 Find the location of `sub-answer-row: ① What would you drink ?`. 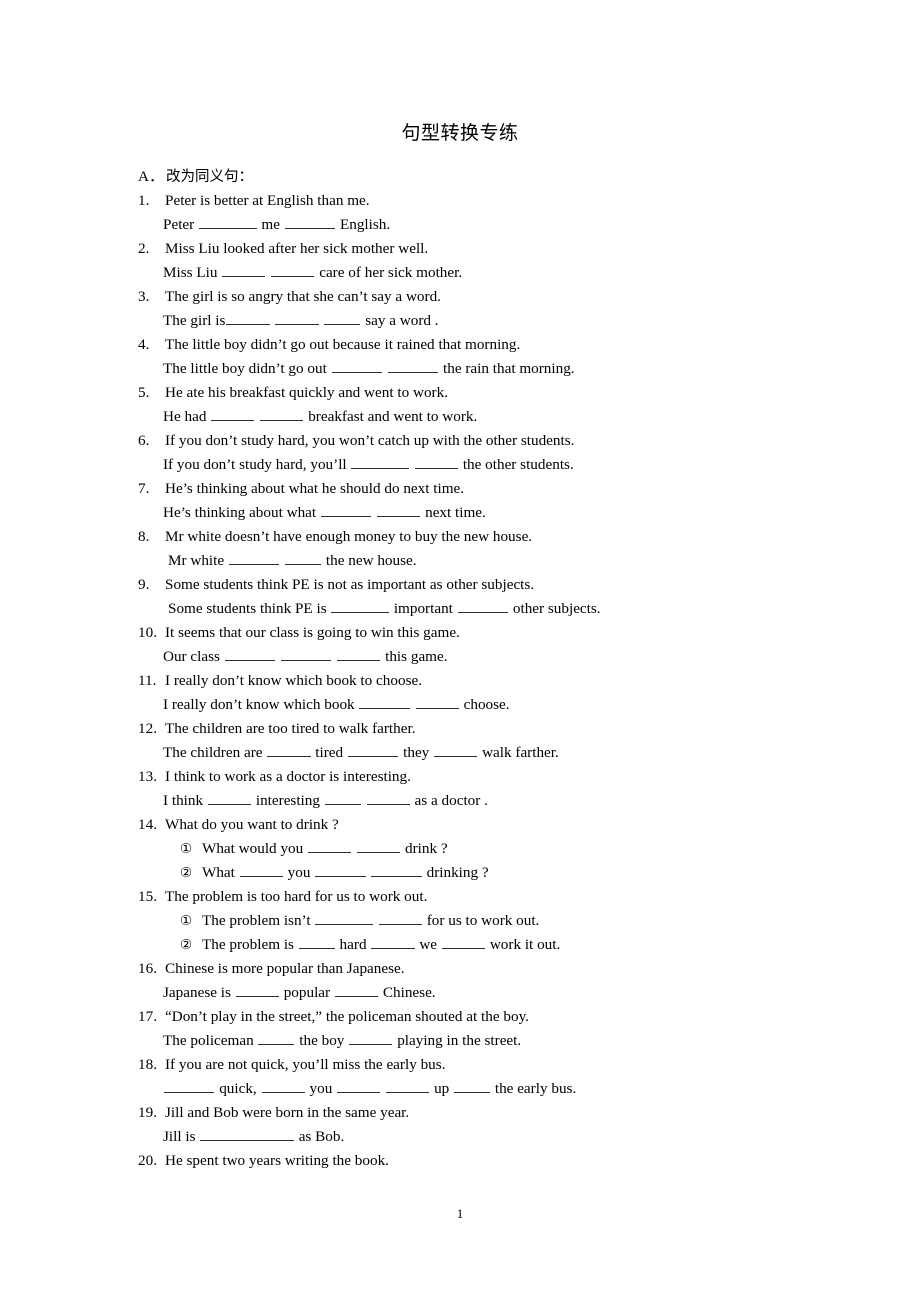

sub-answer-row: ① What would you drink ? is located at coordinates (488, 849).